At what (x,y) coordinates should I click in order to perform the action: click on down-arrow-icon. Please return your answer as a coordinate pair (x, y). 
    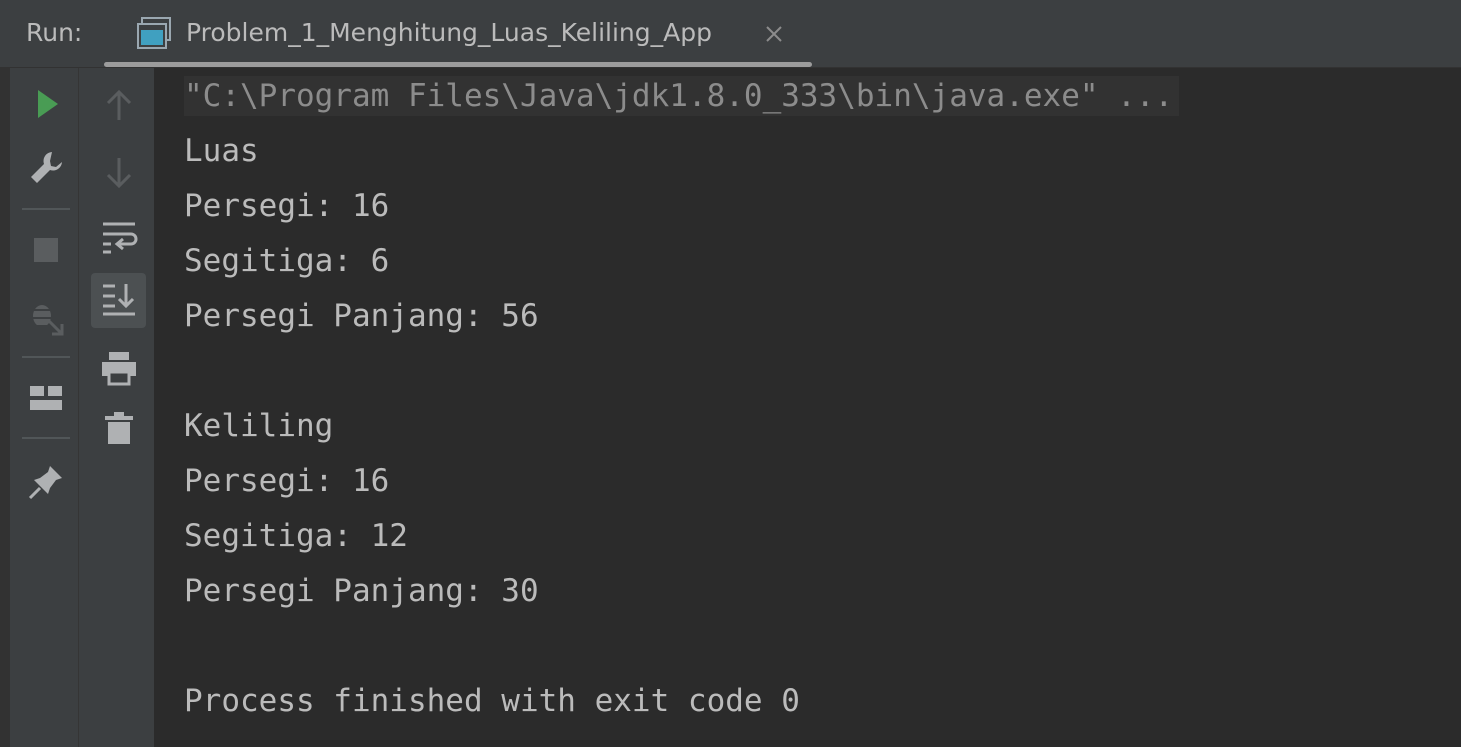
    Looking at the image, I should click on (119, 172).